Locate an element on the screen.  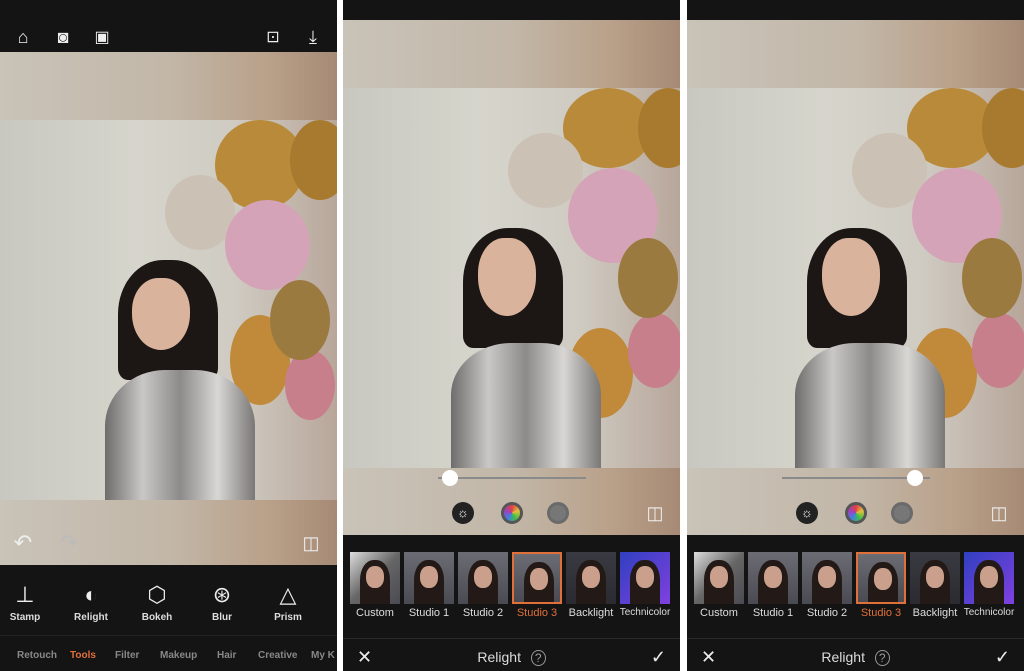
tool-stamp: ⊥ Stamp is located at coordinates (27, 602).